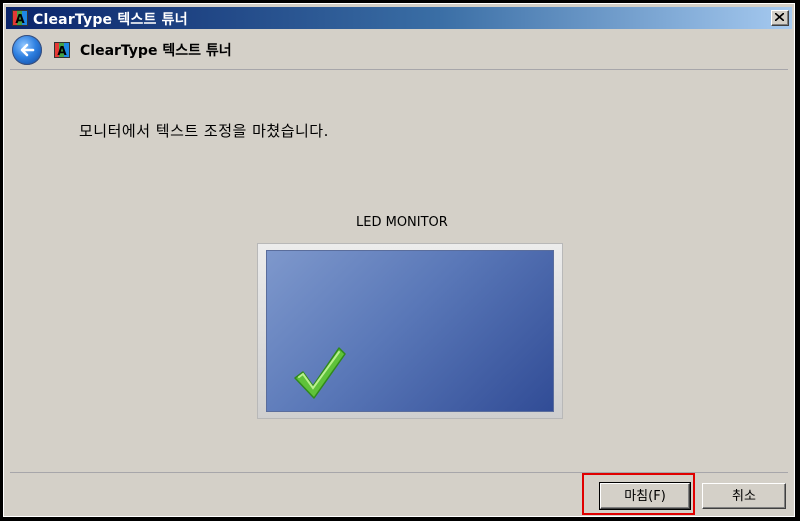 This screenshot has width=800, height=521. What do you see at coordinates (204, 131) in the screenshot?
I see `completion-message: 모니터에서 텍스트 조정을 마쳤습니다.` at bounding box center [204, 131].